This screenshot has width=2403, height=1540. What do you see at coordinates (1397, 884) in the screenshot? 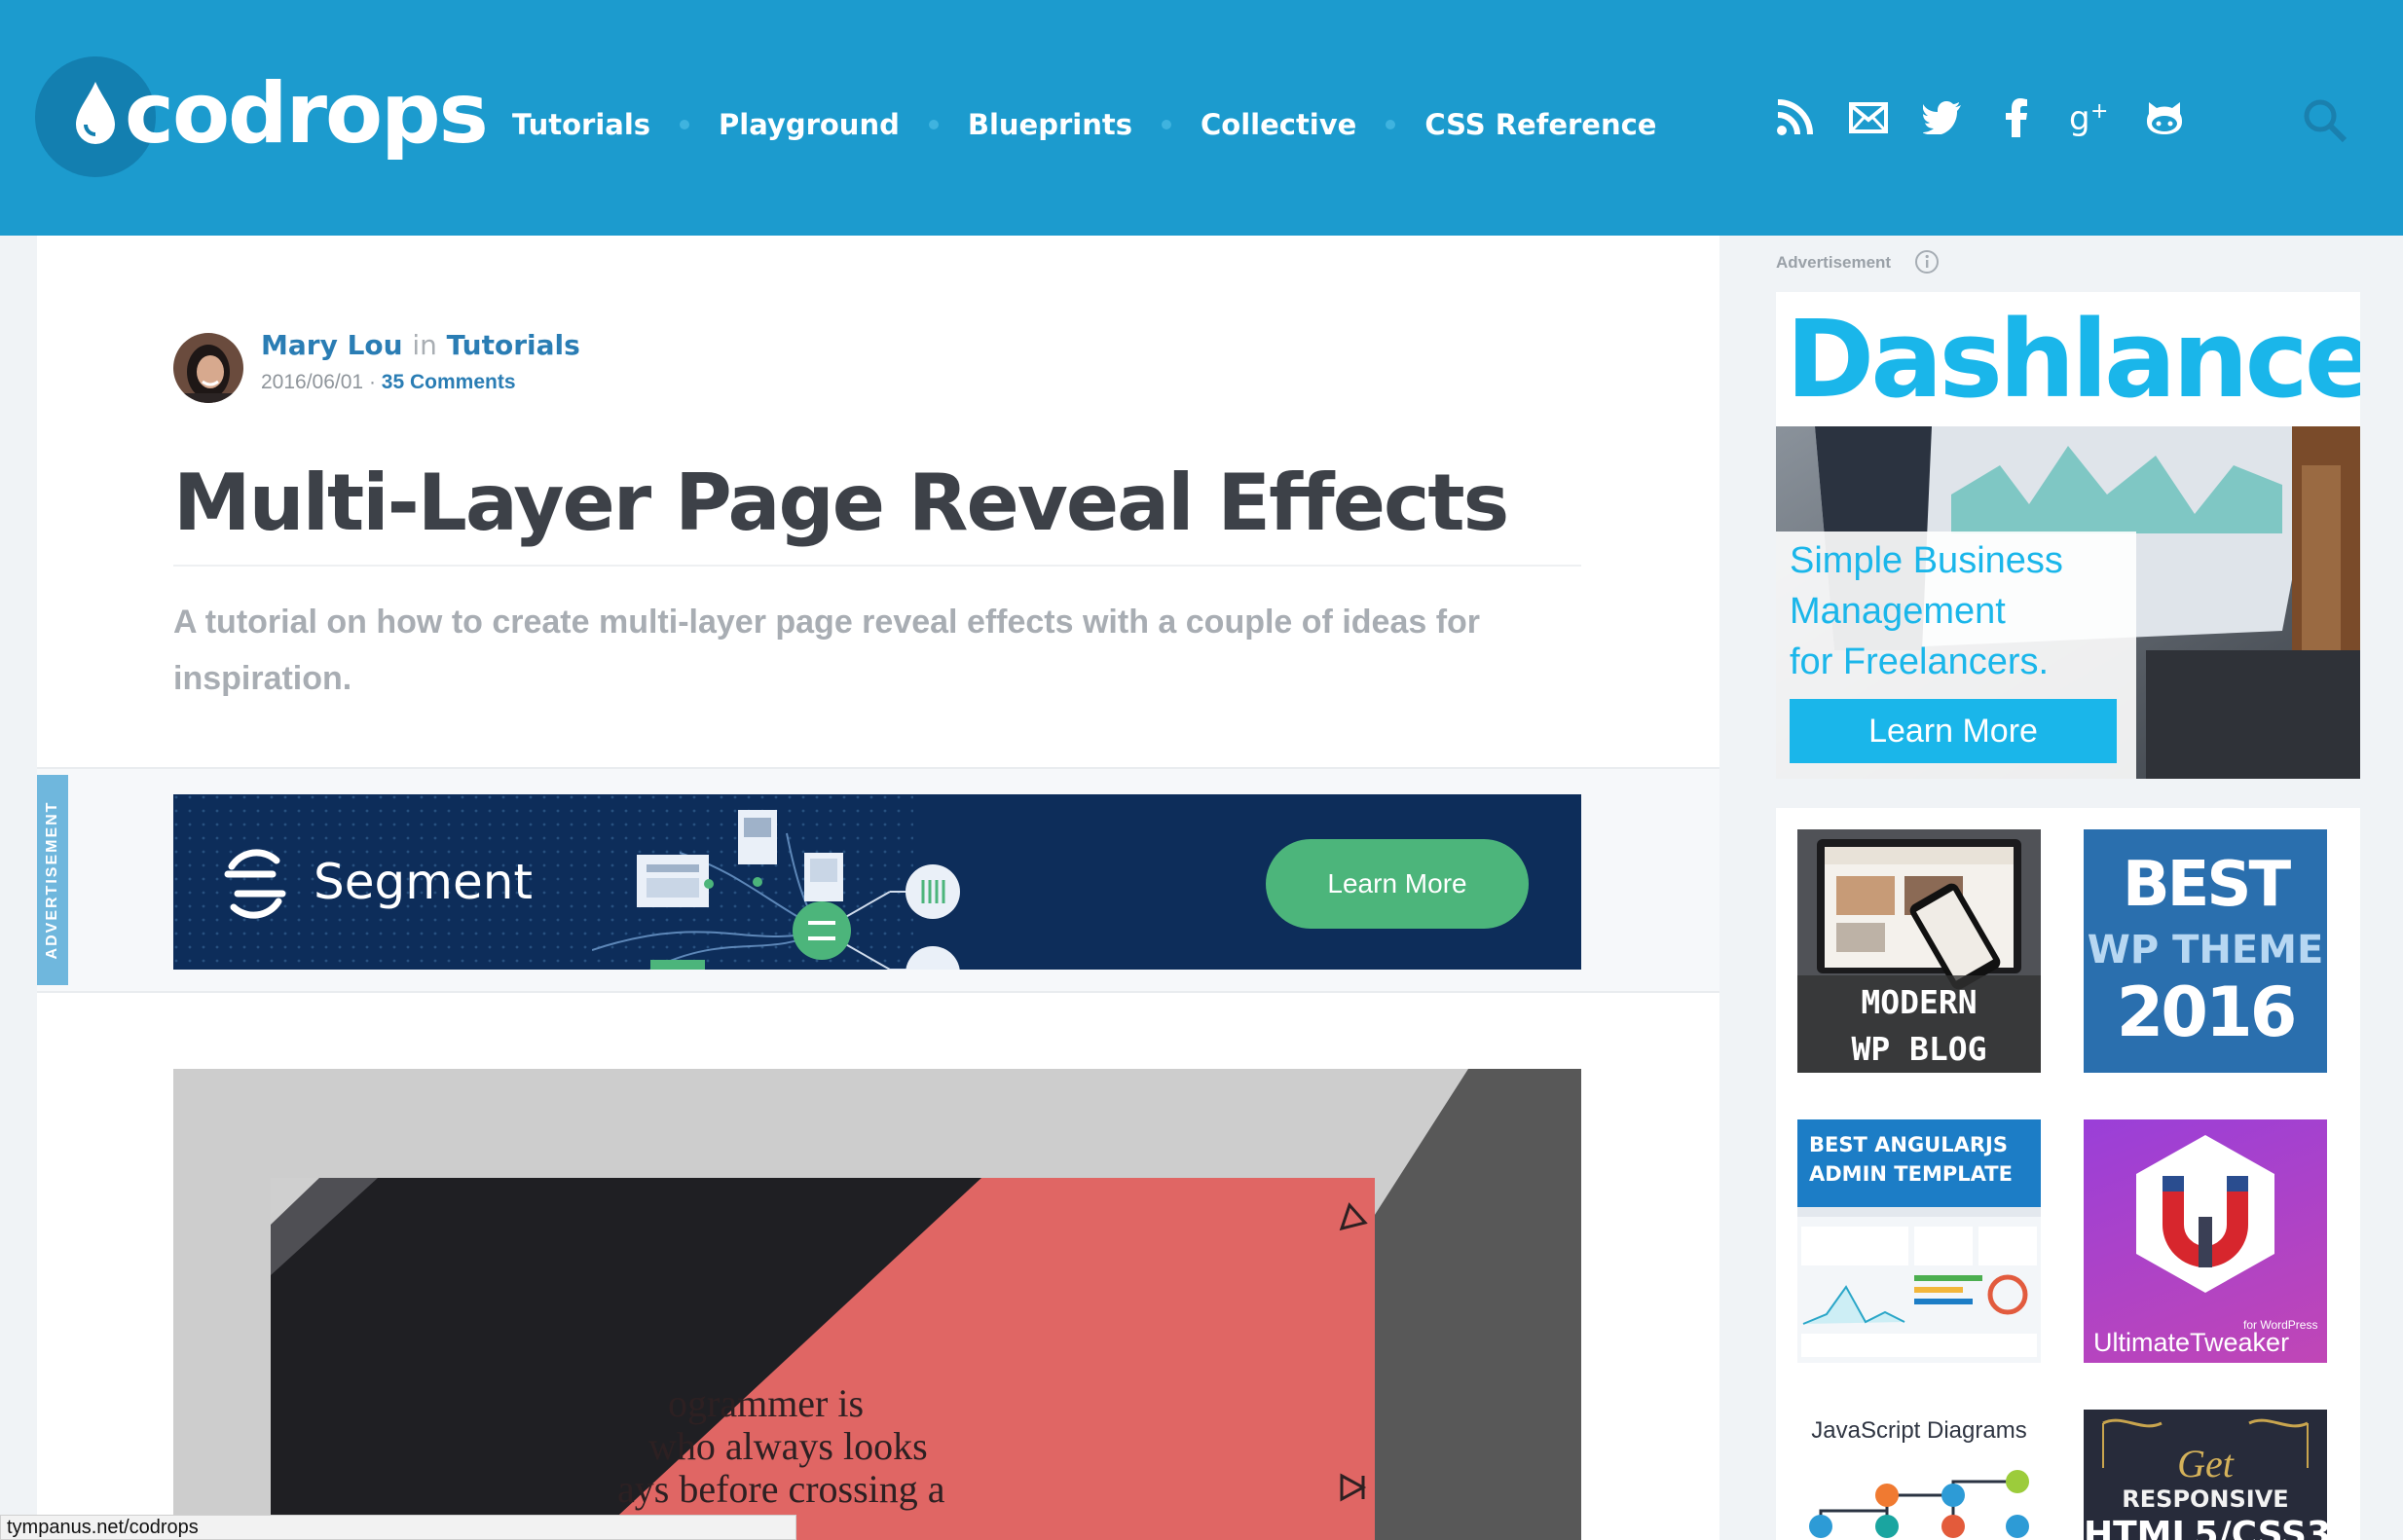
I see `segment-learn-more-button: Learn More` at bounding box center [1397, 884].